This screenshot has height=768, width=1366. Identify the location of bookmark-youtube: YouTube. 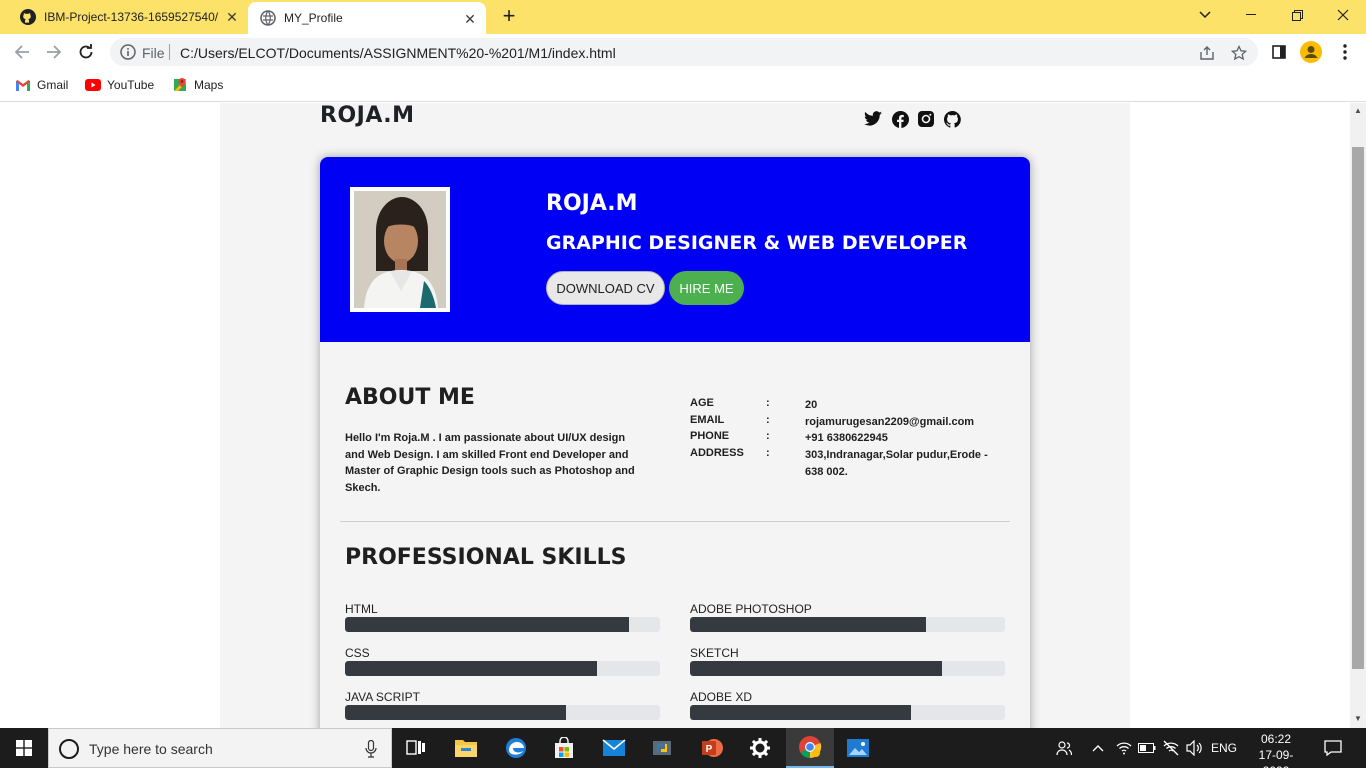
(119, 85).